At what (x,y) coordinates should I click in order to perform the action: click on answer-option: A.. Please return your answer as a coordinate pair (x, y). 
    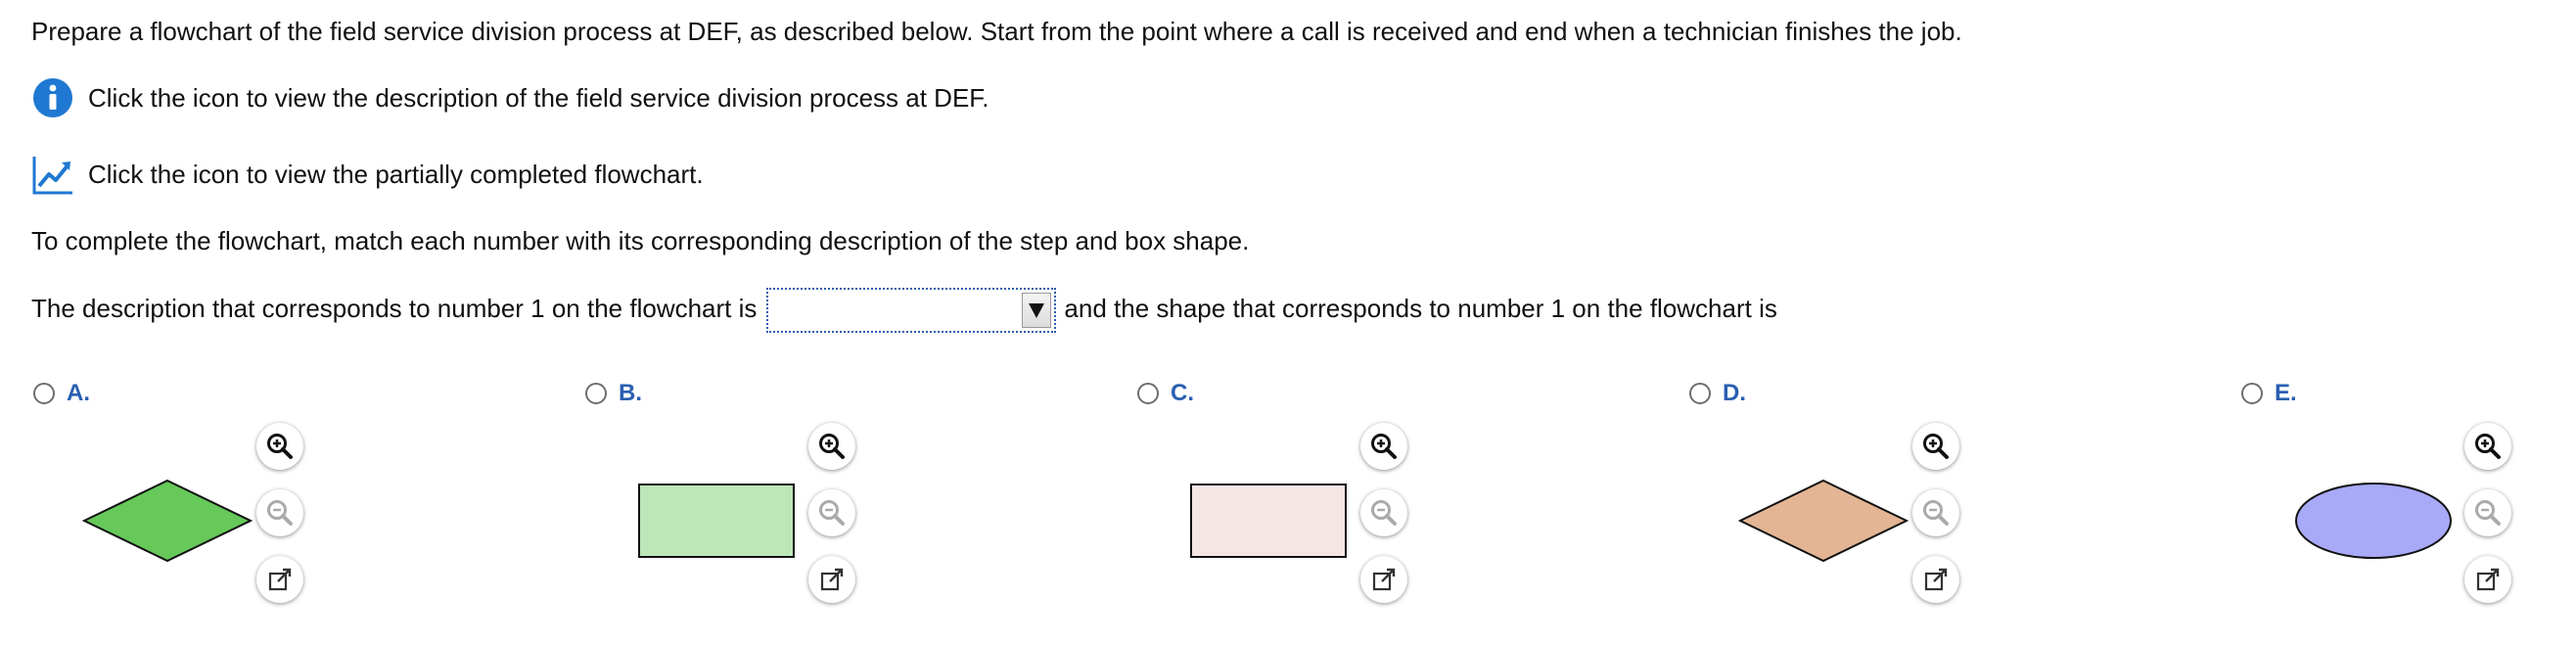
    Looking at the image, I should click on (229, 502).